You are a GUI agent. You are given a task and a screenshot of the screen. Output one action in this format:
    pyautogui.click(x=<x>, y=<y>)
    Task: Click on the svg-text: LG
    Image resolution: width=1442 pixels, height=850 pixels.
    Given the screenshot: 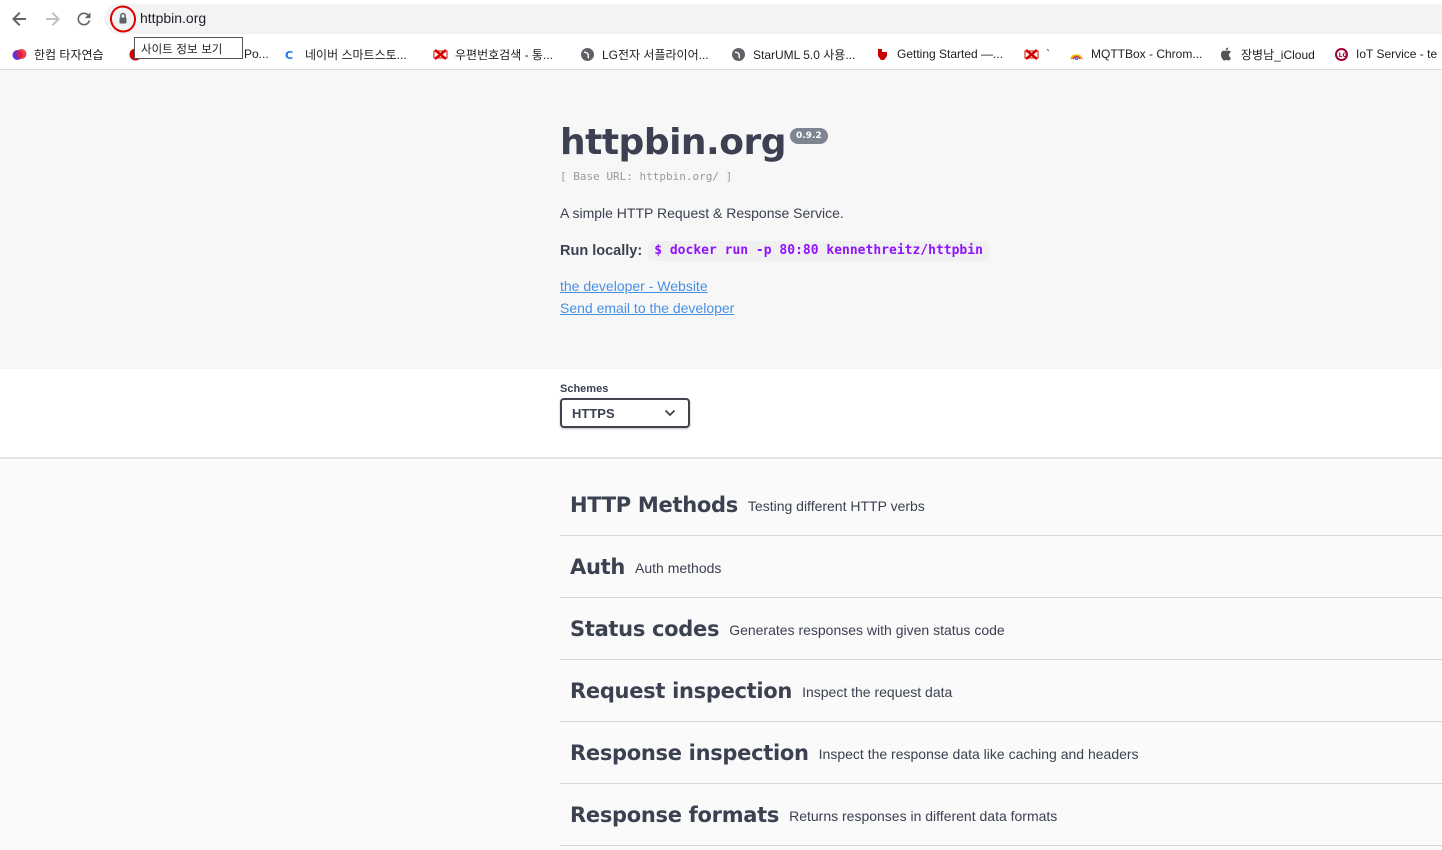 What is the action you would take?
    pyautogui.click(x=1343, y=55)
    